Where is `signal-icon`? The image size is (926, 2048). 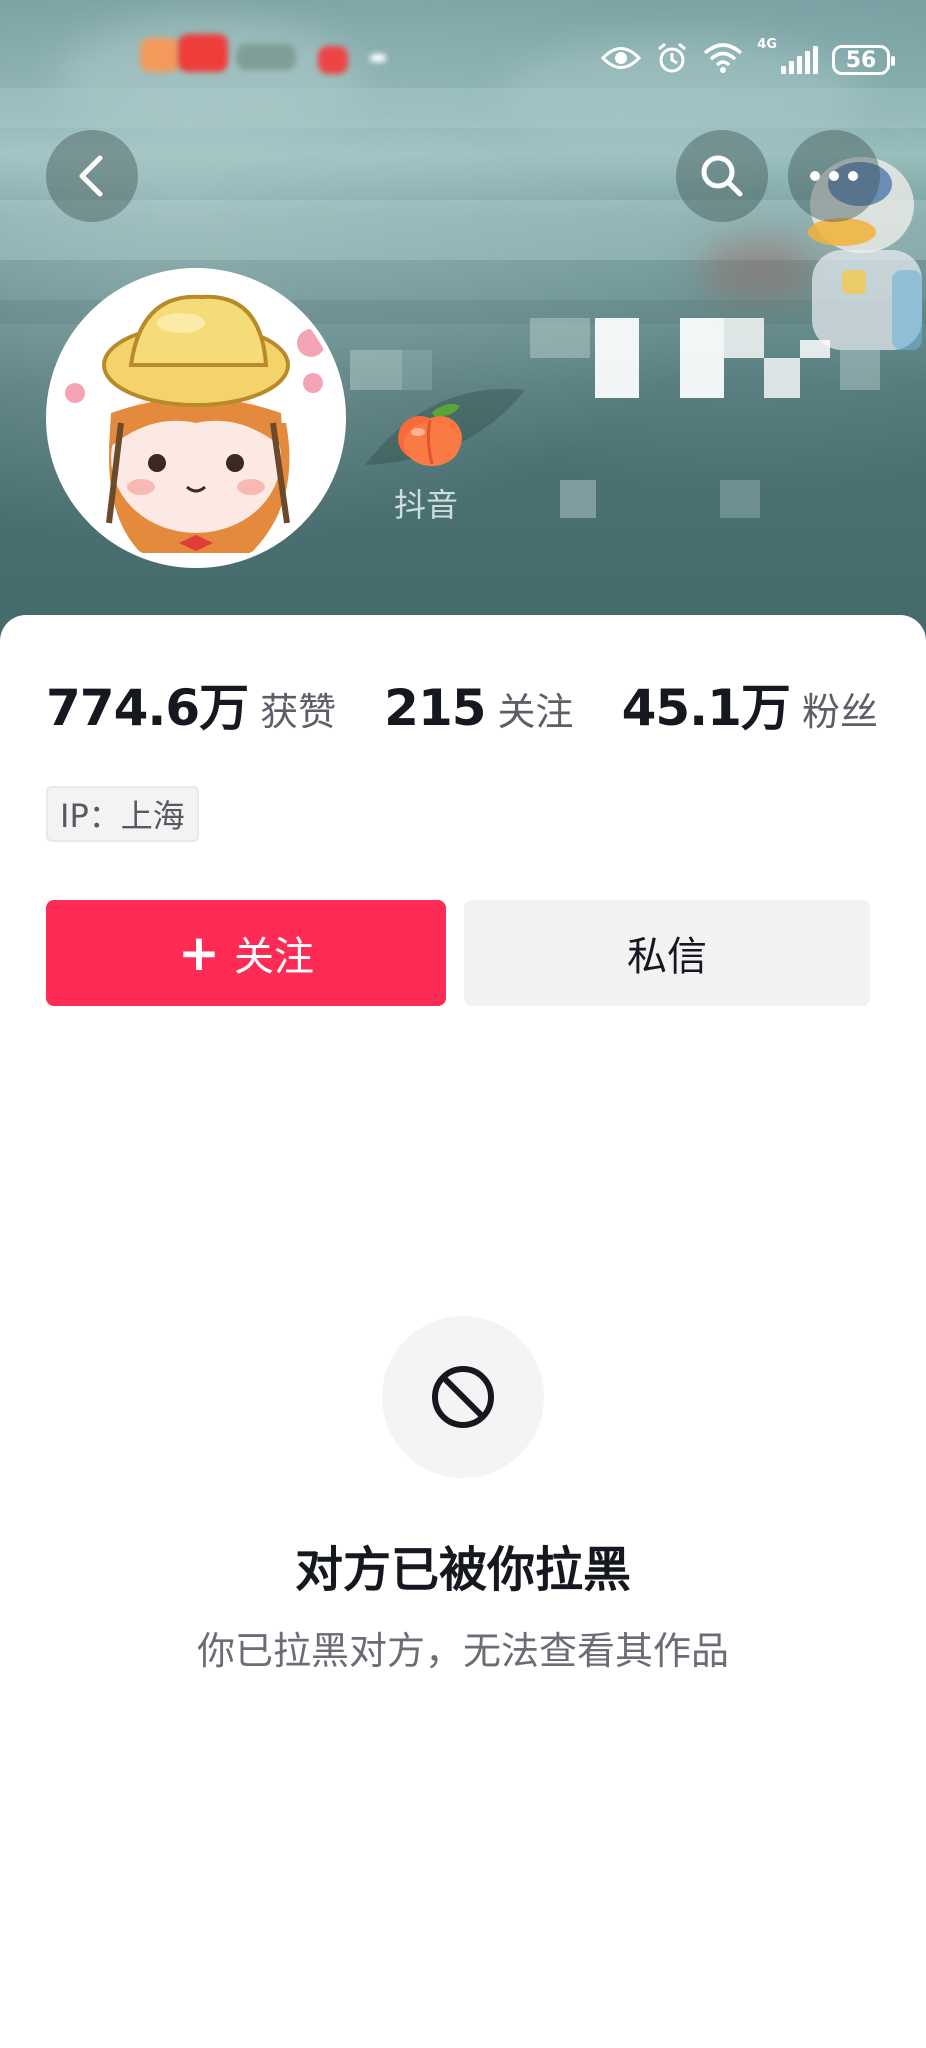 signal-icon is located at coordinates (799, 60).